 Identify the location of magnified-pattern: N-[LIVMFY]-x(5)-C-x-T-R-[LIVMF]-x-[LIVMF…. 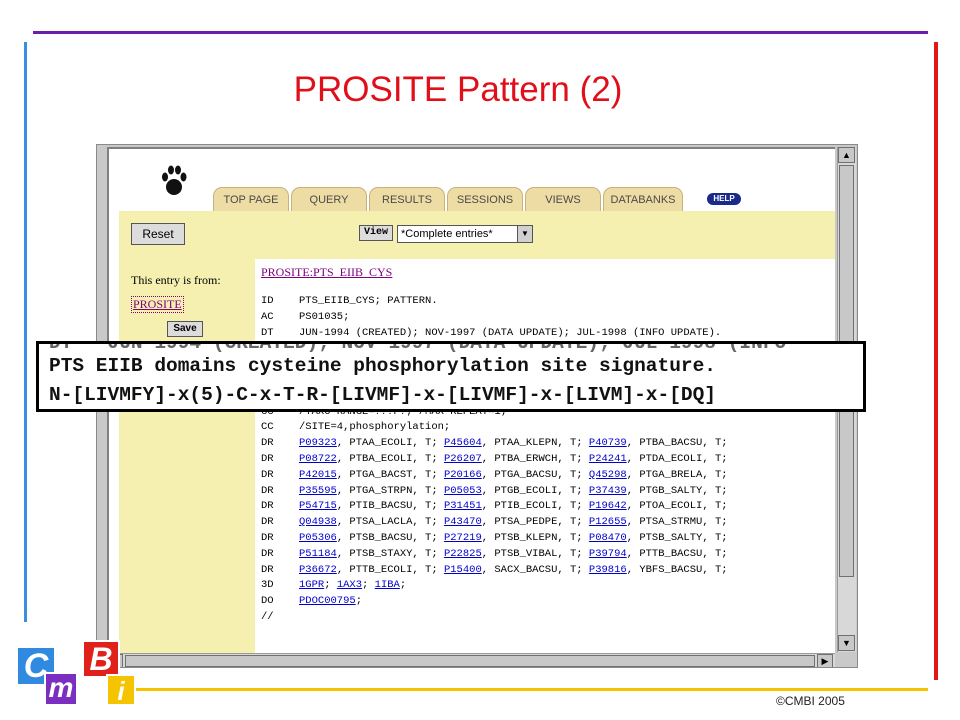
(383, 395).